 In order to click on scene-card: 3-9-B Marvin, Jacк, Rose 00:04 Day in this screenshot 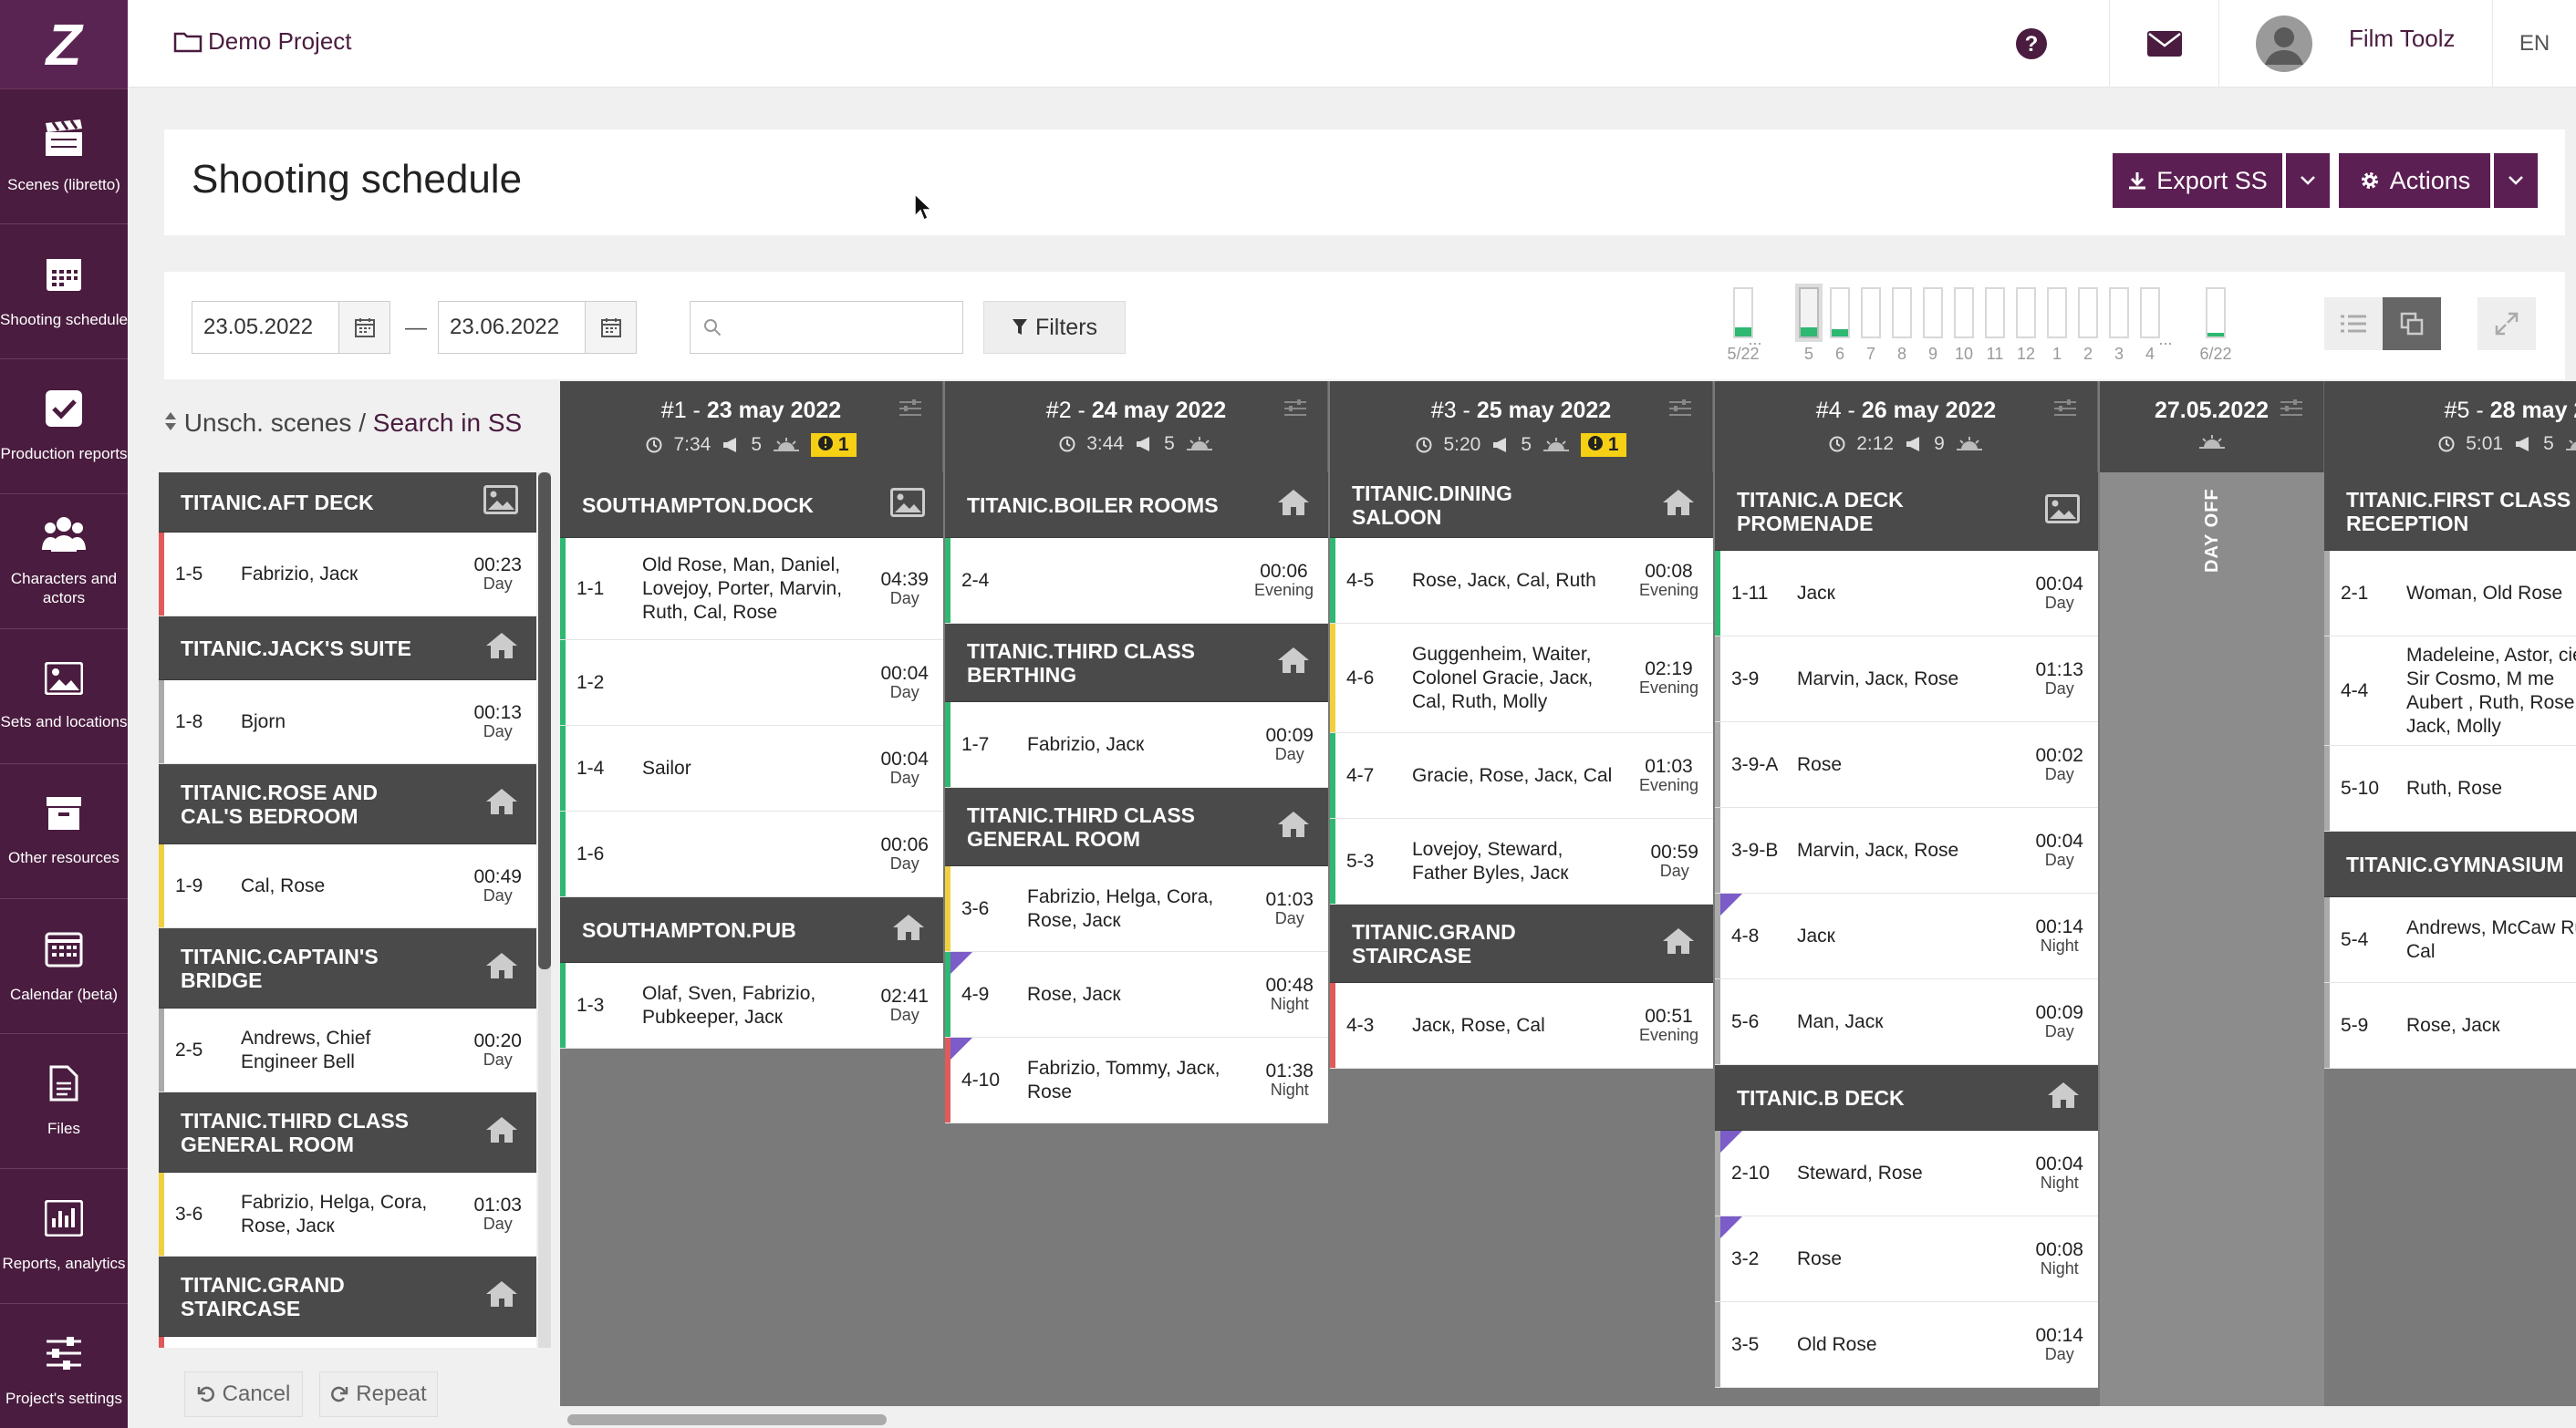, I will do `click(1907, 851)`.